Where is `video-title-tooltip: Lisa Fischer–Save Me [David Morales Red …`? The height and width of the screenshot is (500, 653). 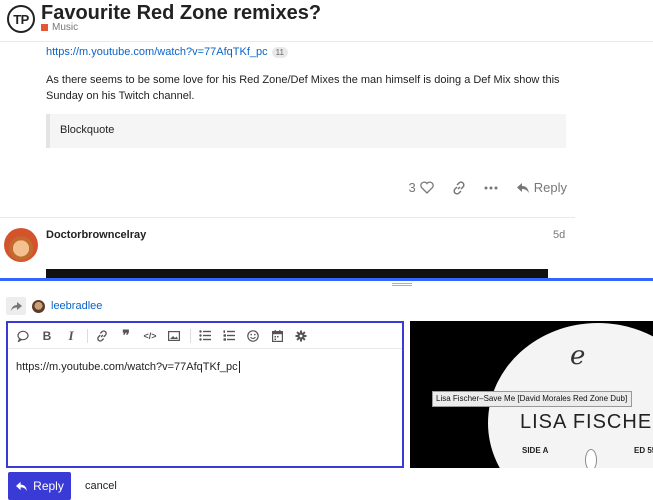
video-title-tooltip: Lisa Fischer–Save Me [David Morales Red … is located at coordinates (532, 399).